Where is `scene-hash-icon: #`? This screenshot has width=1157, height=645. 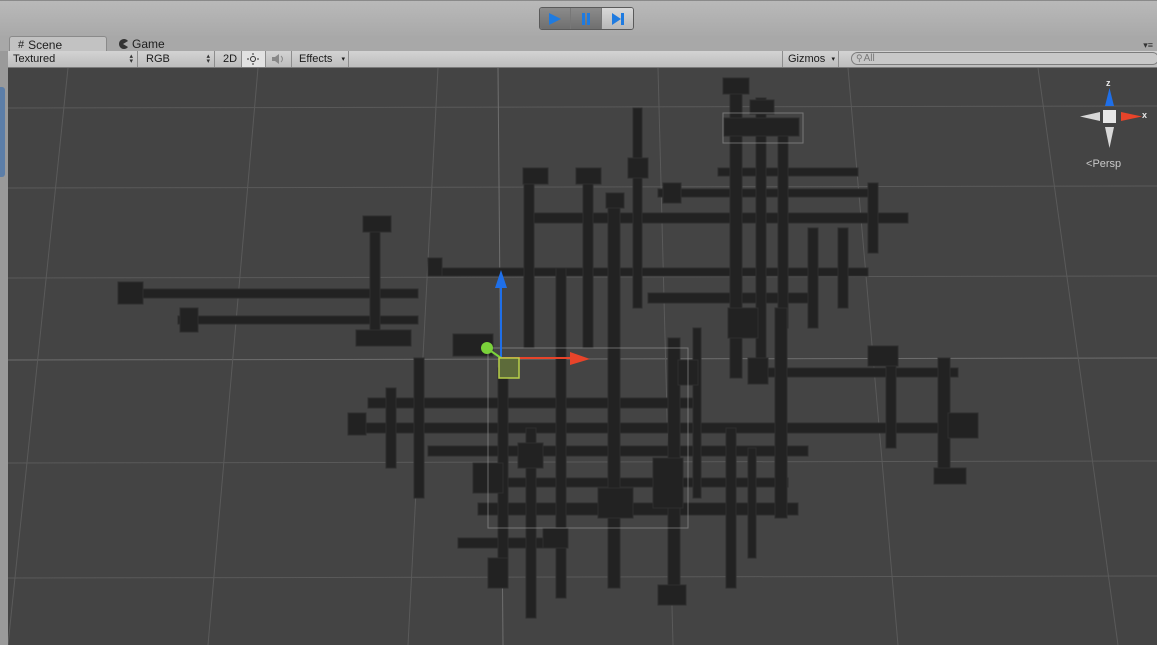 scene-hash-icon: # is located at coordinates (21, 44).